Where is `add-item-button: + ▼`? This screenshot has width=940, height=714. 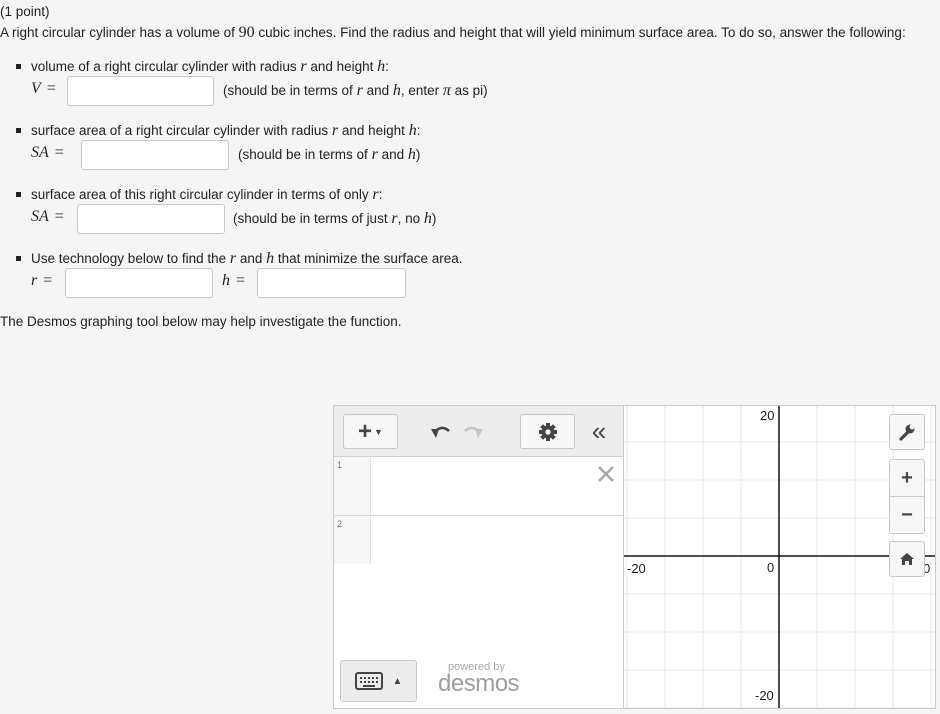 add-item-button: + ▼ is located at coordinates (370, 431).